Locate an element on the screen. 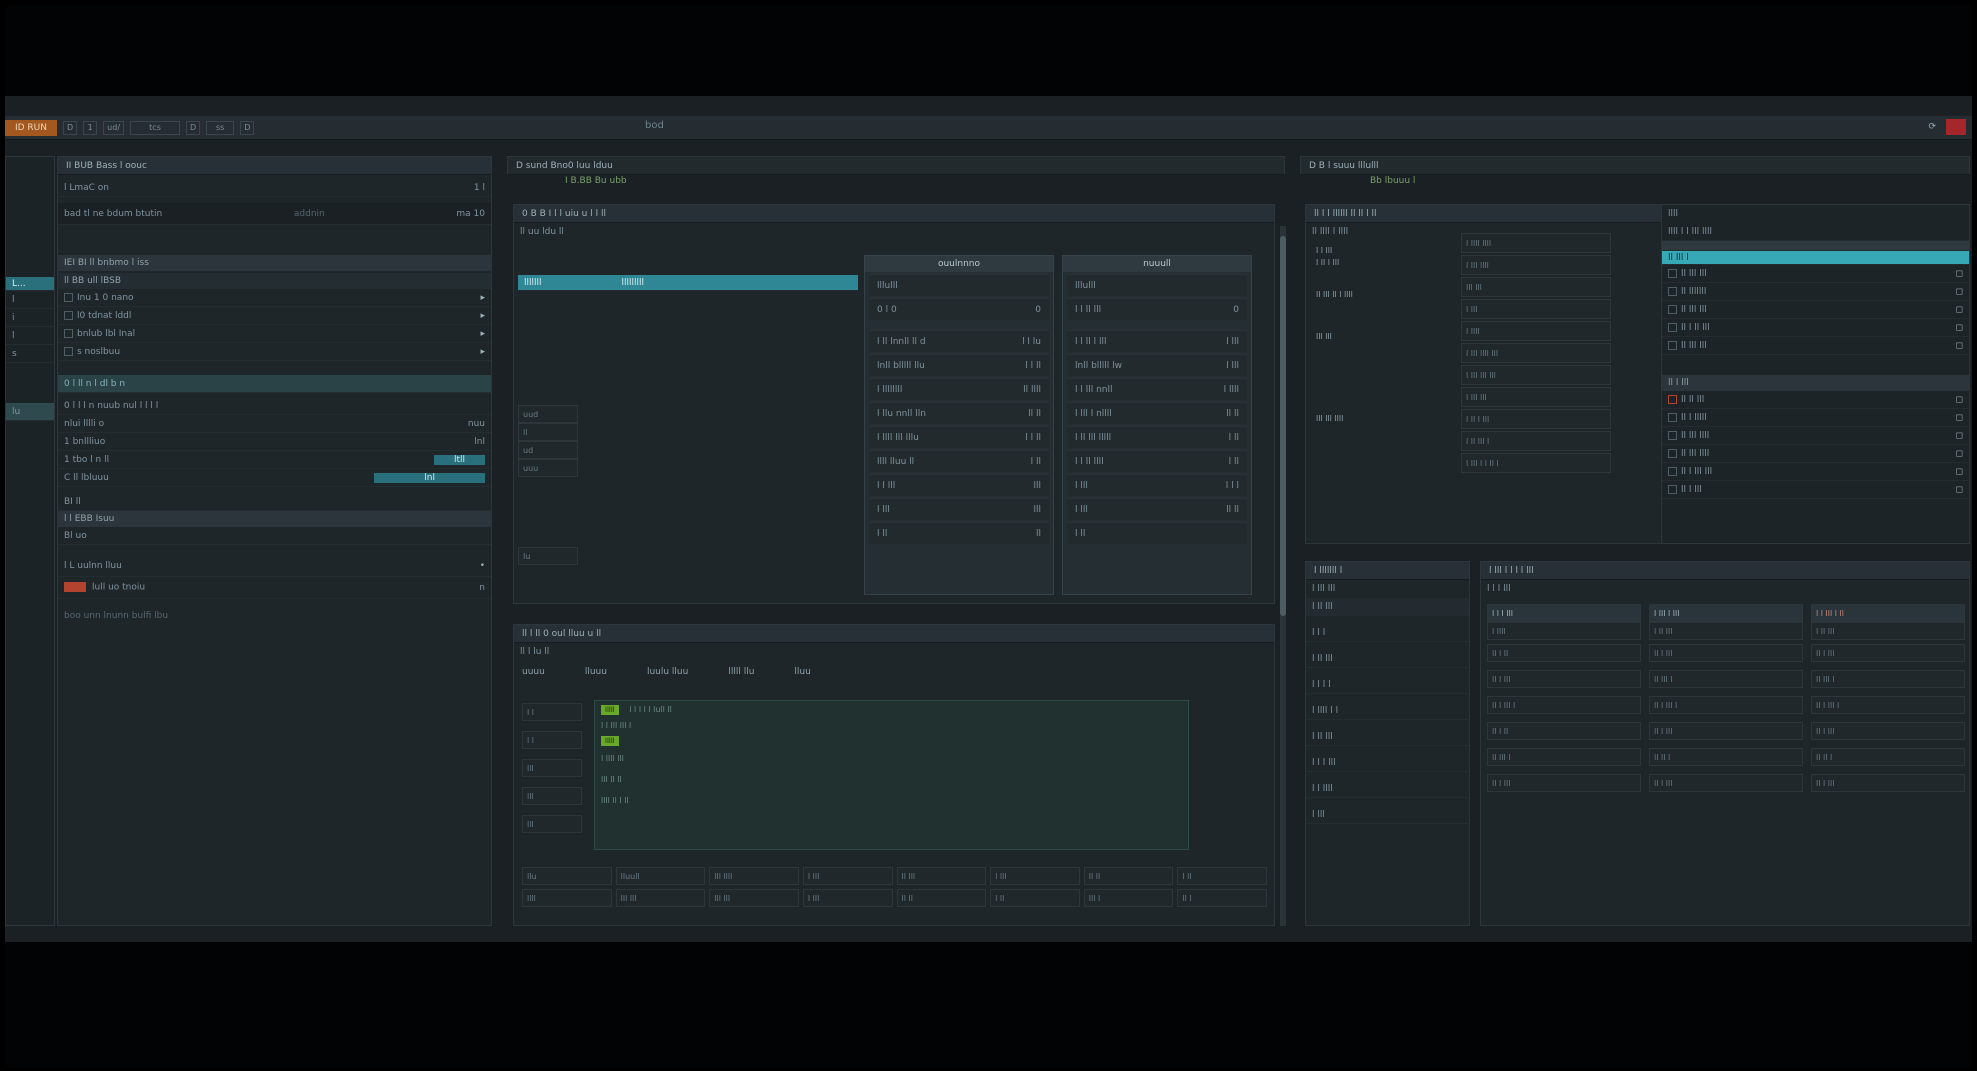 The height and width of the screenshot is (1071, 1977). form-field: l ll lll l is located at coordinates (1536, 441).